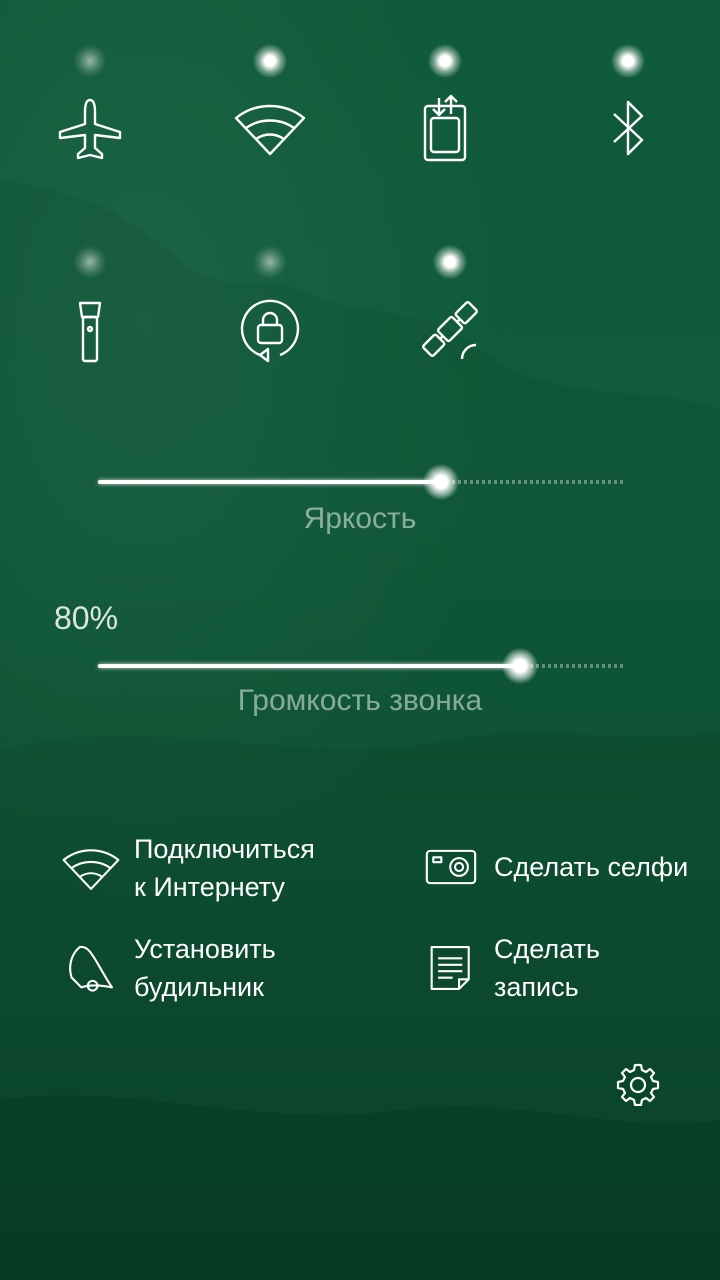 Image resolution: width=720 pixels, height=1280 pixels. What do you see at coordinates (360, 700) in the screenshot?
I see `ringtone-volume-label: Громкость звонка` at bounding box center [360, 700].